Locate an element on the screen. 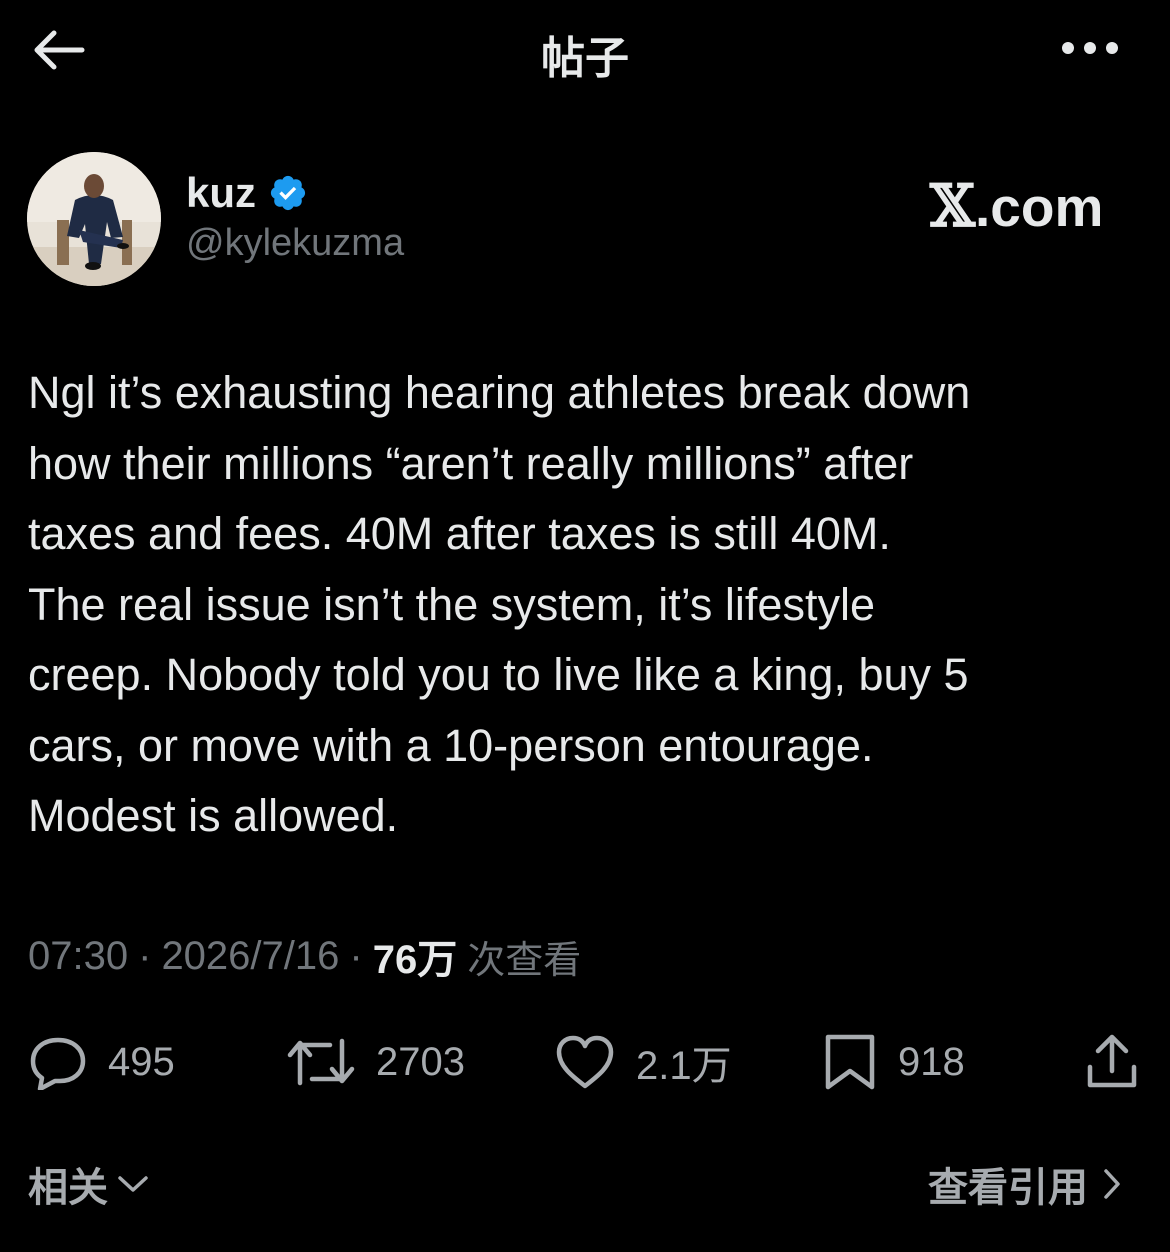 This screenshot has height=1252, width=1170. tweet-meta: 07:30 · 2026/7/16 · 76万 次查看 is located at coordinates (304, 956).